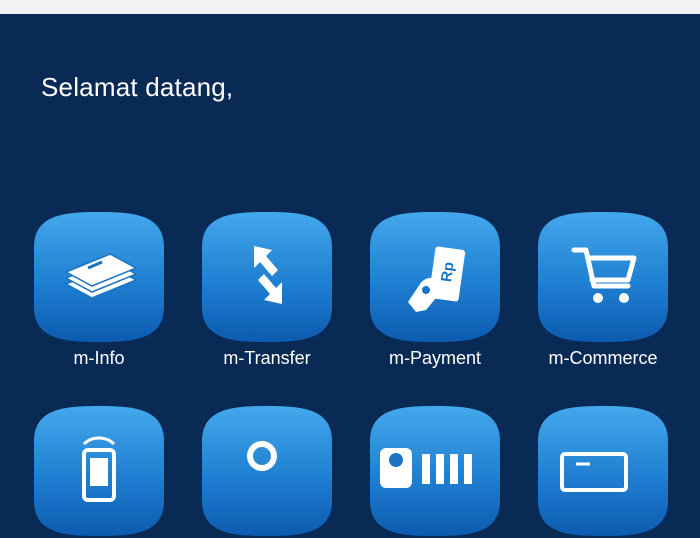  Describe the element at coordinates (426, 468) in the screenshot. I see `user-card-icon` at that location.